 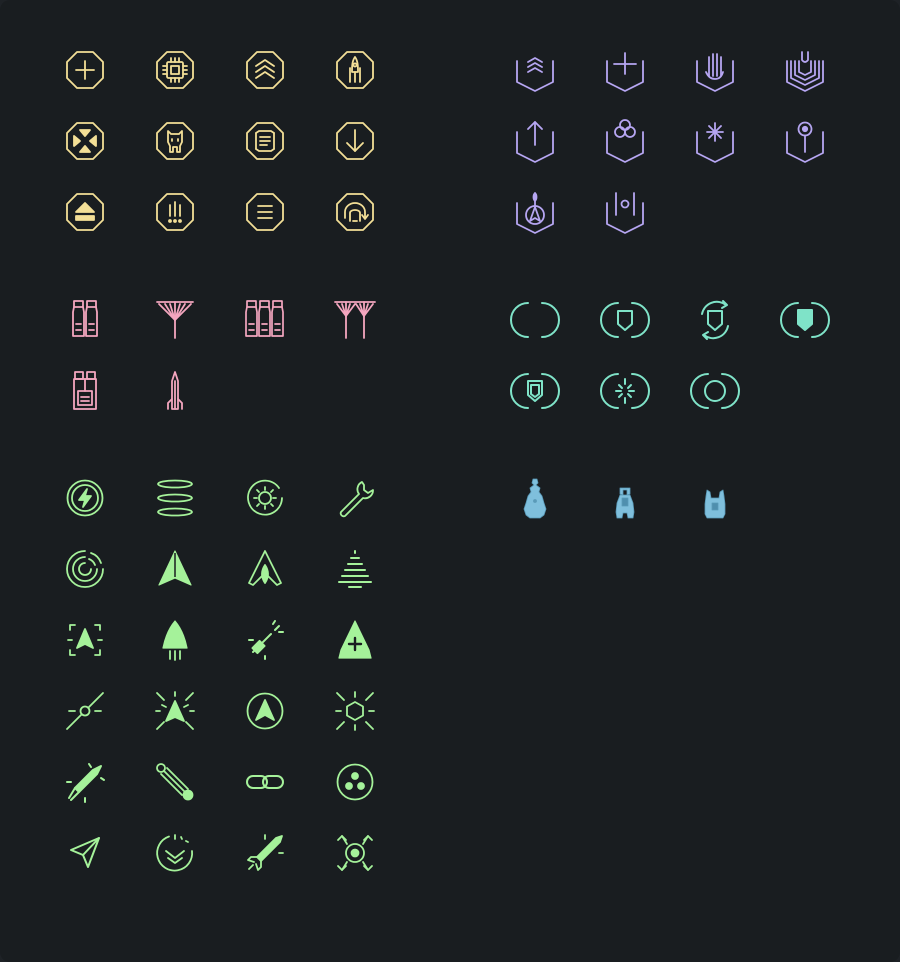 What do you see at coordinates (265, 569) in the screenshot?
I see `ship-flame-icon` at bounding box center [265, 569].